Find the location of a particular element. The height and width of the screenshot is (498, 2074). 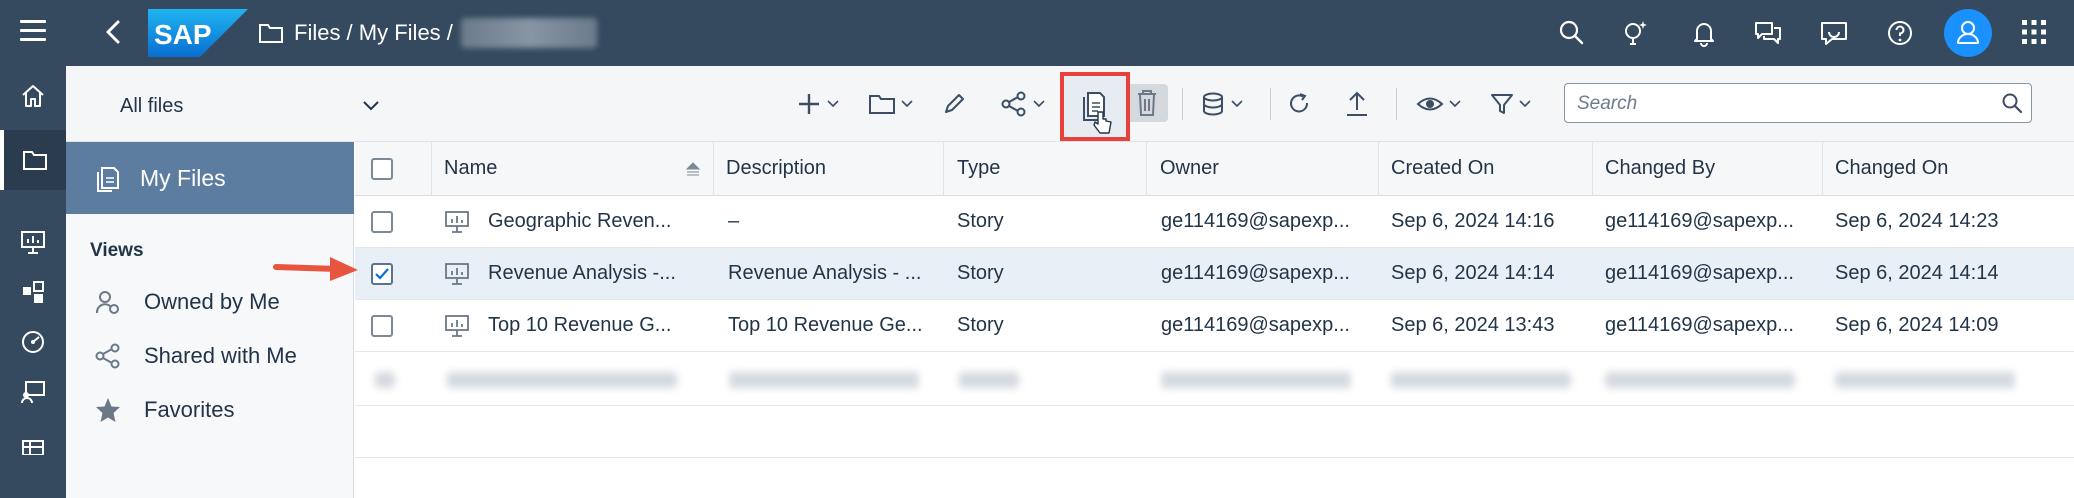

column-header-changed-on: Changed On is located at coordinates (1891, 168).